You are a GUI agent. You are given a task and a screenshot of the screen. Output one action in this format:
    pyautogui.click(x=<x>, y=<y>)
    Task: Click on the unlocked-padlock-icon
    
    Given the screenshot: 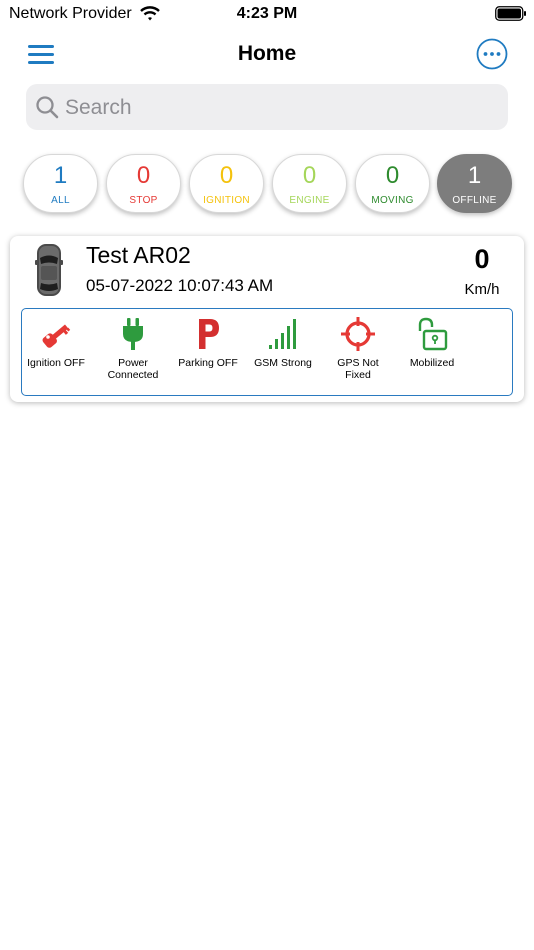 What is the action you would take?
    pyautogui.click(x=433, y=334)
    